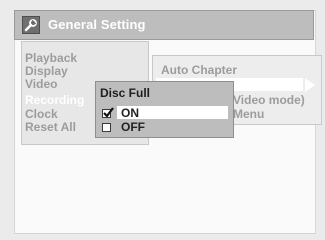 The width and height of the screenshot is (325, 240). What do you see at coordinates (54, 100) in the screenshot?
I see `menu-item-recording: Recording` at bounding box center [54, 100].